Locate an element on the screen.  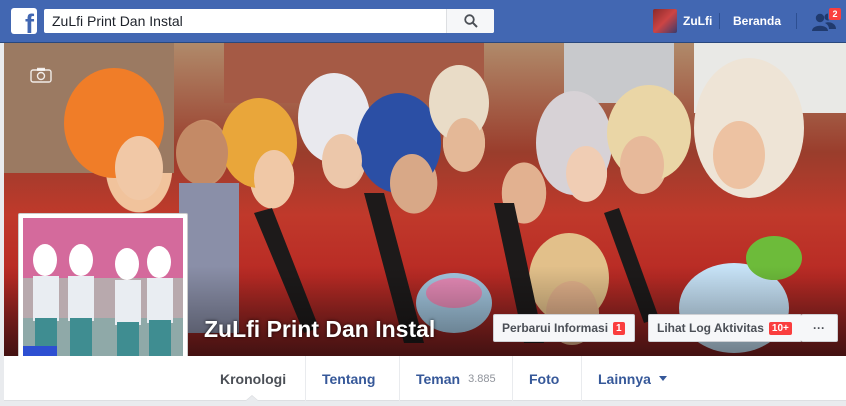
profile-photo-scene is located at coordinates (103, 298).